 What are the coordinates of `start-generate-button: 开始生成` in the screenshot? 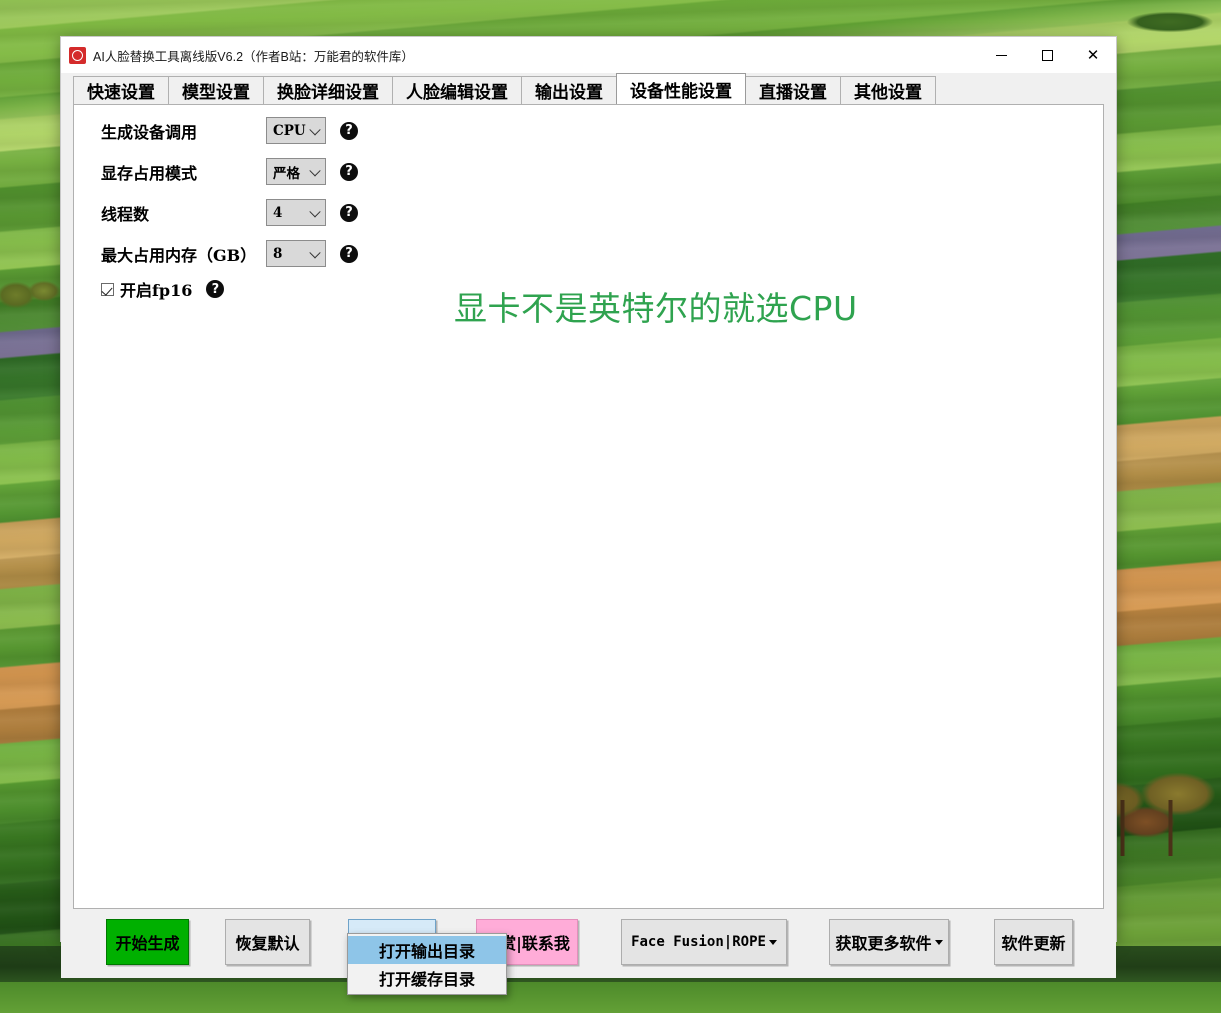 It's located at (147, 942).